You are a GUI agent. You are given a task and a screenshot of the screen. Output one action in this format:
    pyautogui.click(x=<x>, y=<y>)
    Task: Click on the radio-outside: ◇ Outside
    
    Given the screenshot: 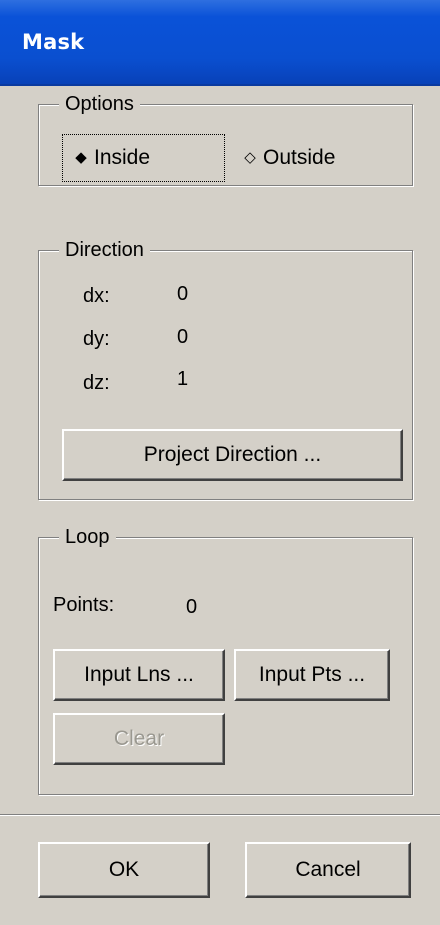 What is the action you would take?
    pyautogui.click(x=288, y=158)
    